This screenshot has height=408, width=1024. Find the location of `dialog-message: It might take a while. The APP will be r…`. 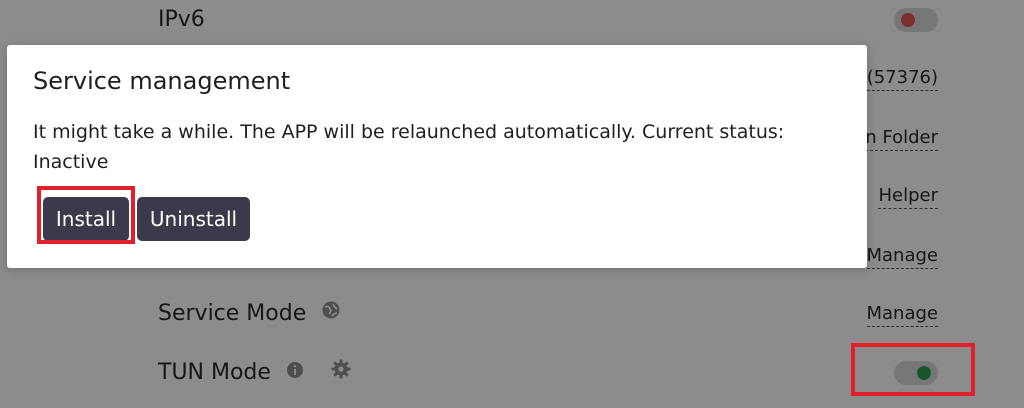

dialog-message: It might take a while. The APP will be r… is located at coordinates (409, 147).